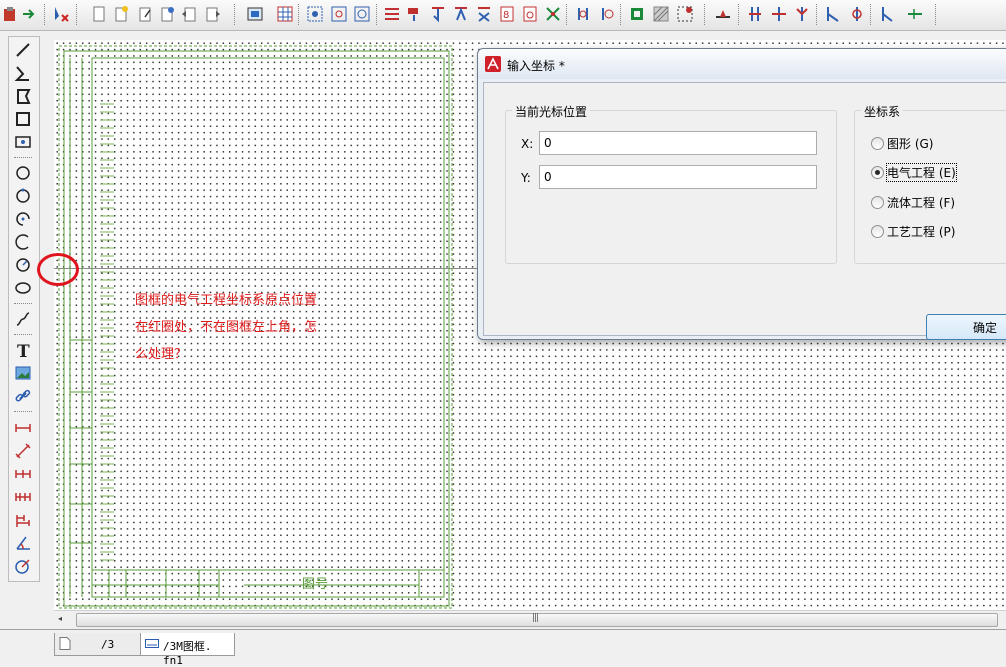 The height and width of the screenshot is (667, 1006). Describe the element at coordinates (189, 14) in the screenshot. I see `page-back-icon` at that location.